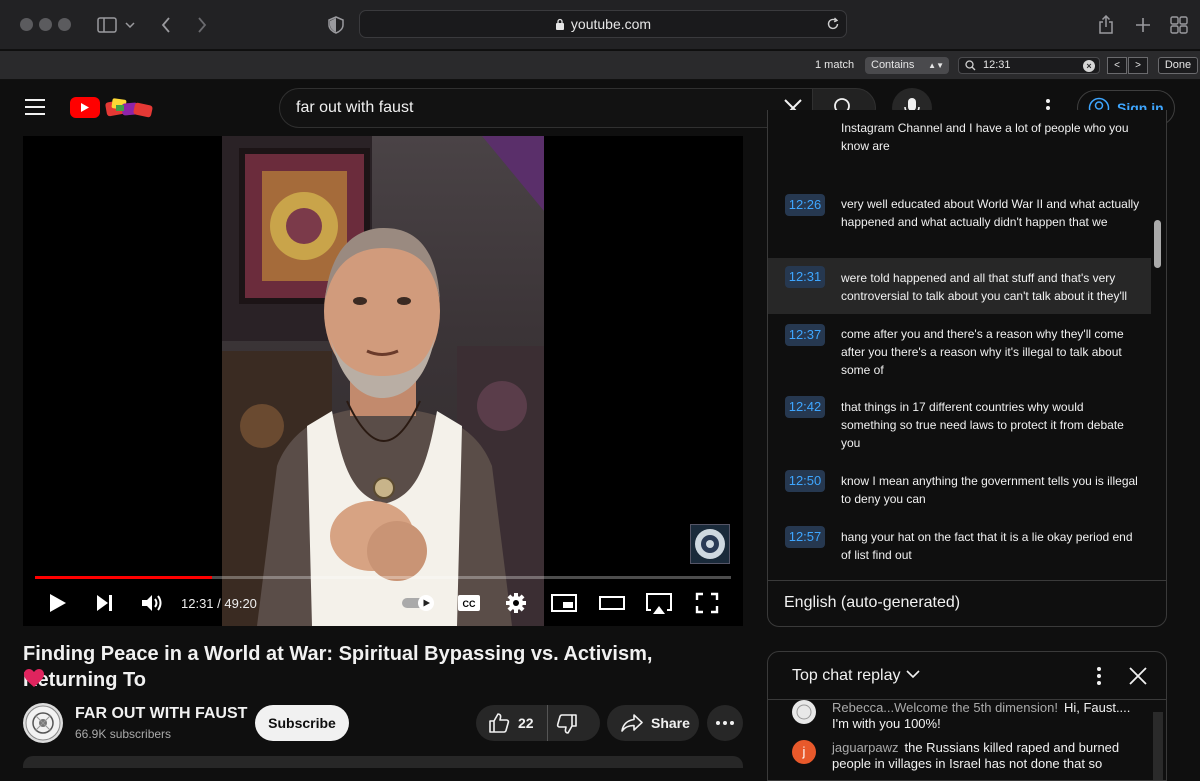 The height and width of the screenshot is (781, 1200). I want to click on closed-captions-icon: CC, so click(469, 603).